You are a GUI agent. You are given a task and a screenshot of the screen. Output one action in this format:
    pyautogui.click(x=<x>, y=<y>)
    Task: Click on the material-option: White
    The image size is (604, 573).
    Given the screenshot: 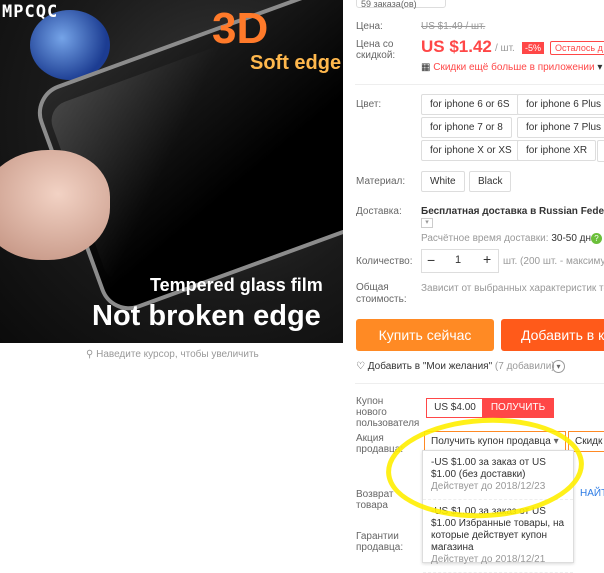 What is the action you would take?
    pyautogui.click(x=443, y=181)
    